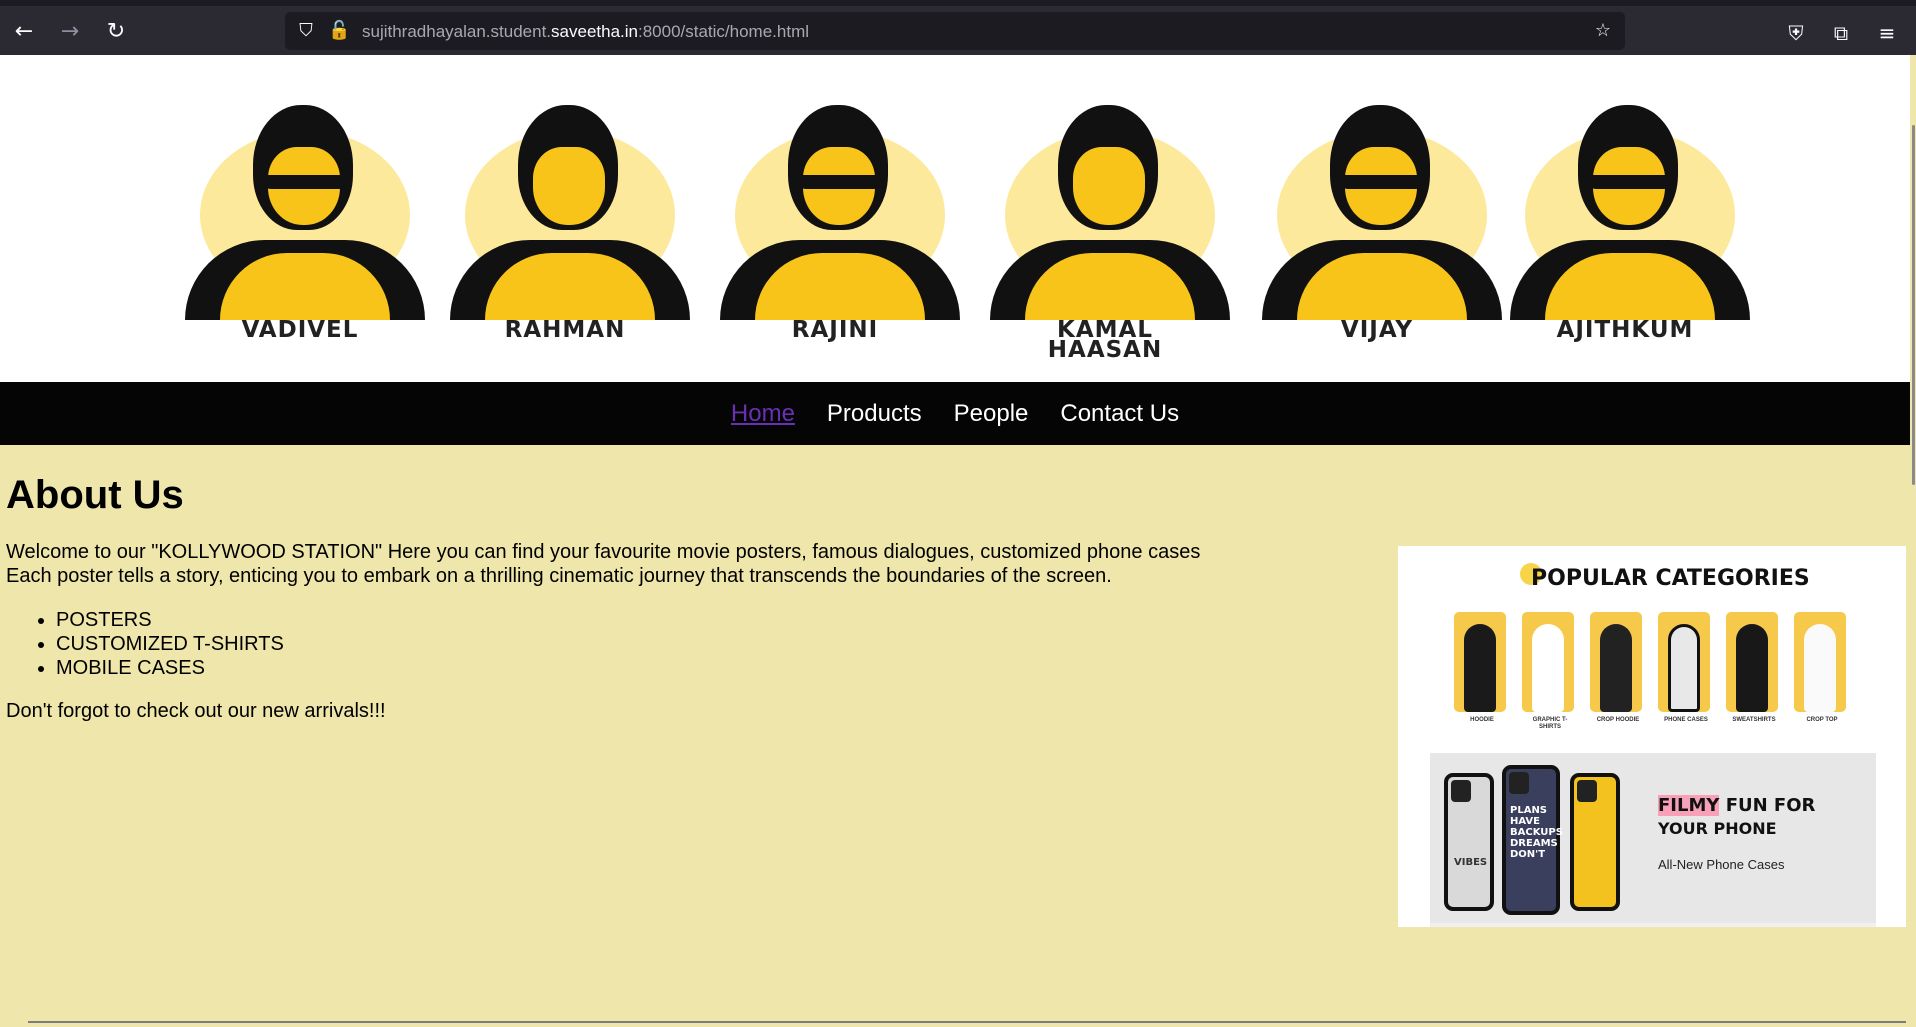 This screenshot has height=1027, width=1916. What do you see at coordinates (565, 330) in the screenshot?
I see `star-name: RAHMAN` at bounding box center [565, 330].